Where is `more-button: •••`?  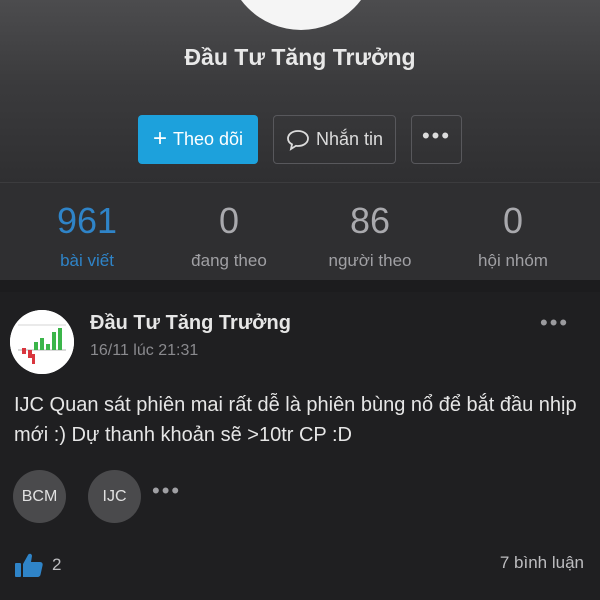 more-button: ••• is located at coordinates (436, 139).